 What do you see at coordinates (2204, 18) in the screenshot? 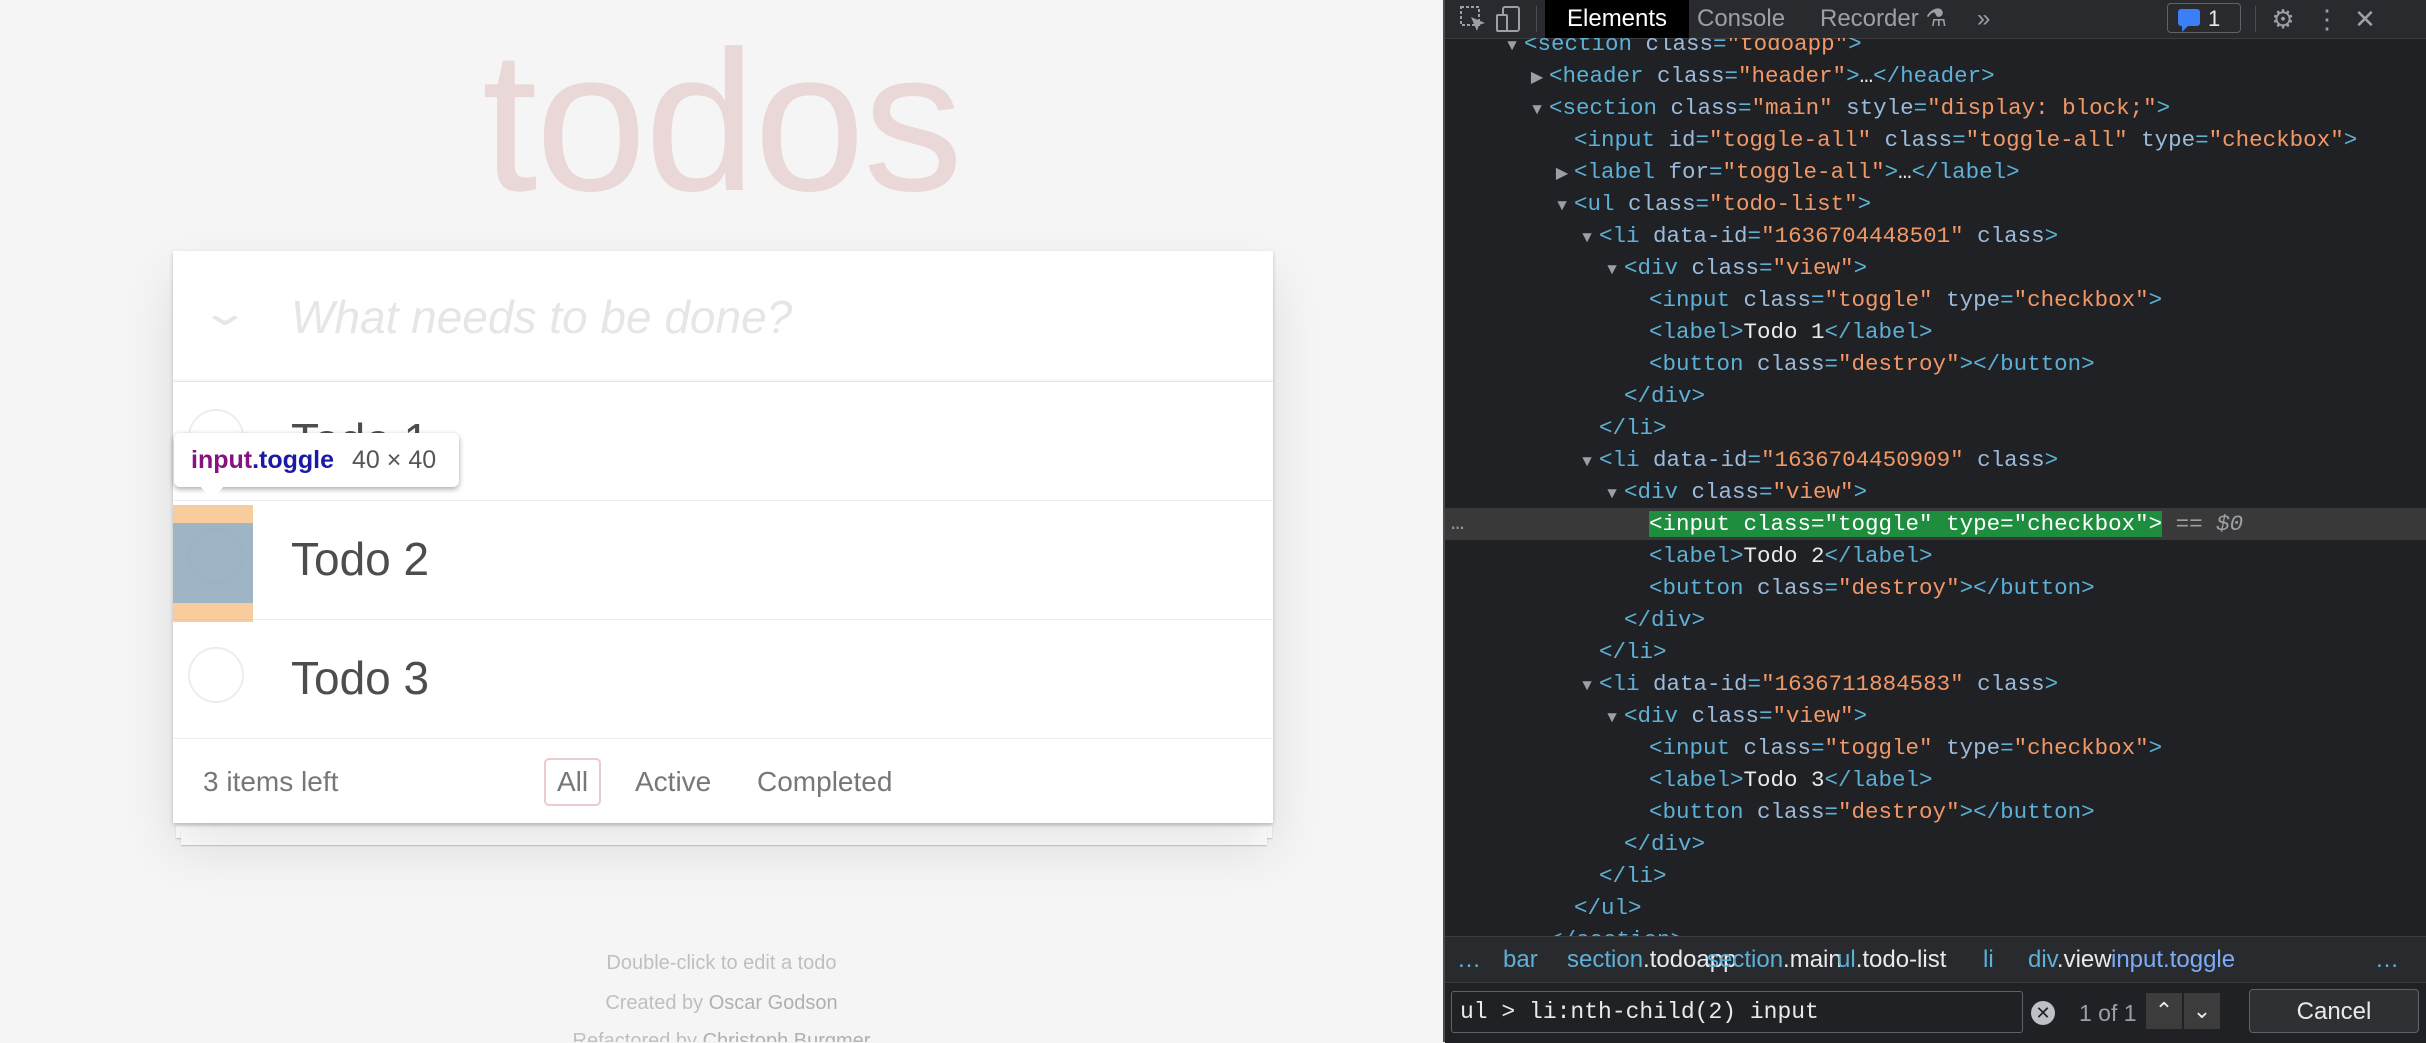
I see `issues-button: 1` at bounding box center [2204, 18].